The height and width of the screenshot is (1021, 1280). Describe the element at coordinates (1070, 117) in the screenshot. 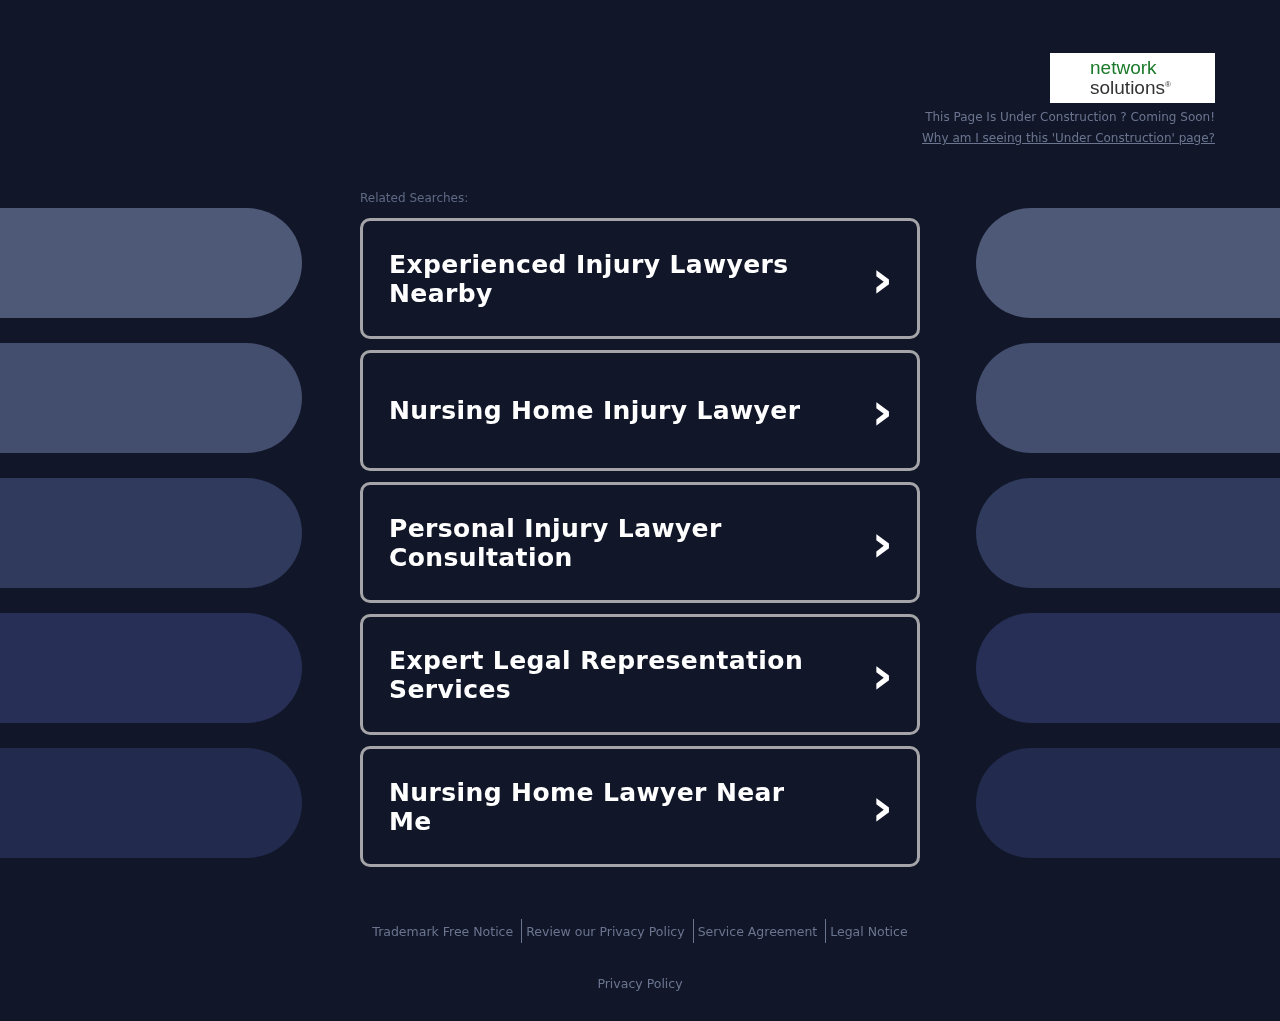

I see `notice-text: This Page Is Under Construction ? Coming Soon!` at that location.